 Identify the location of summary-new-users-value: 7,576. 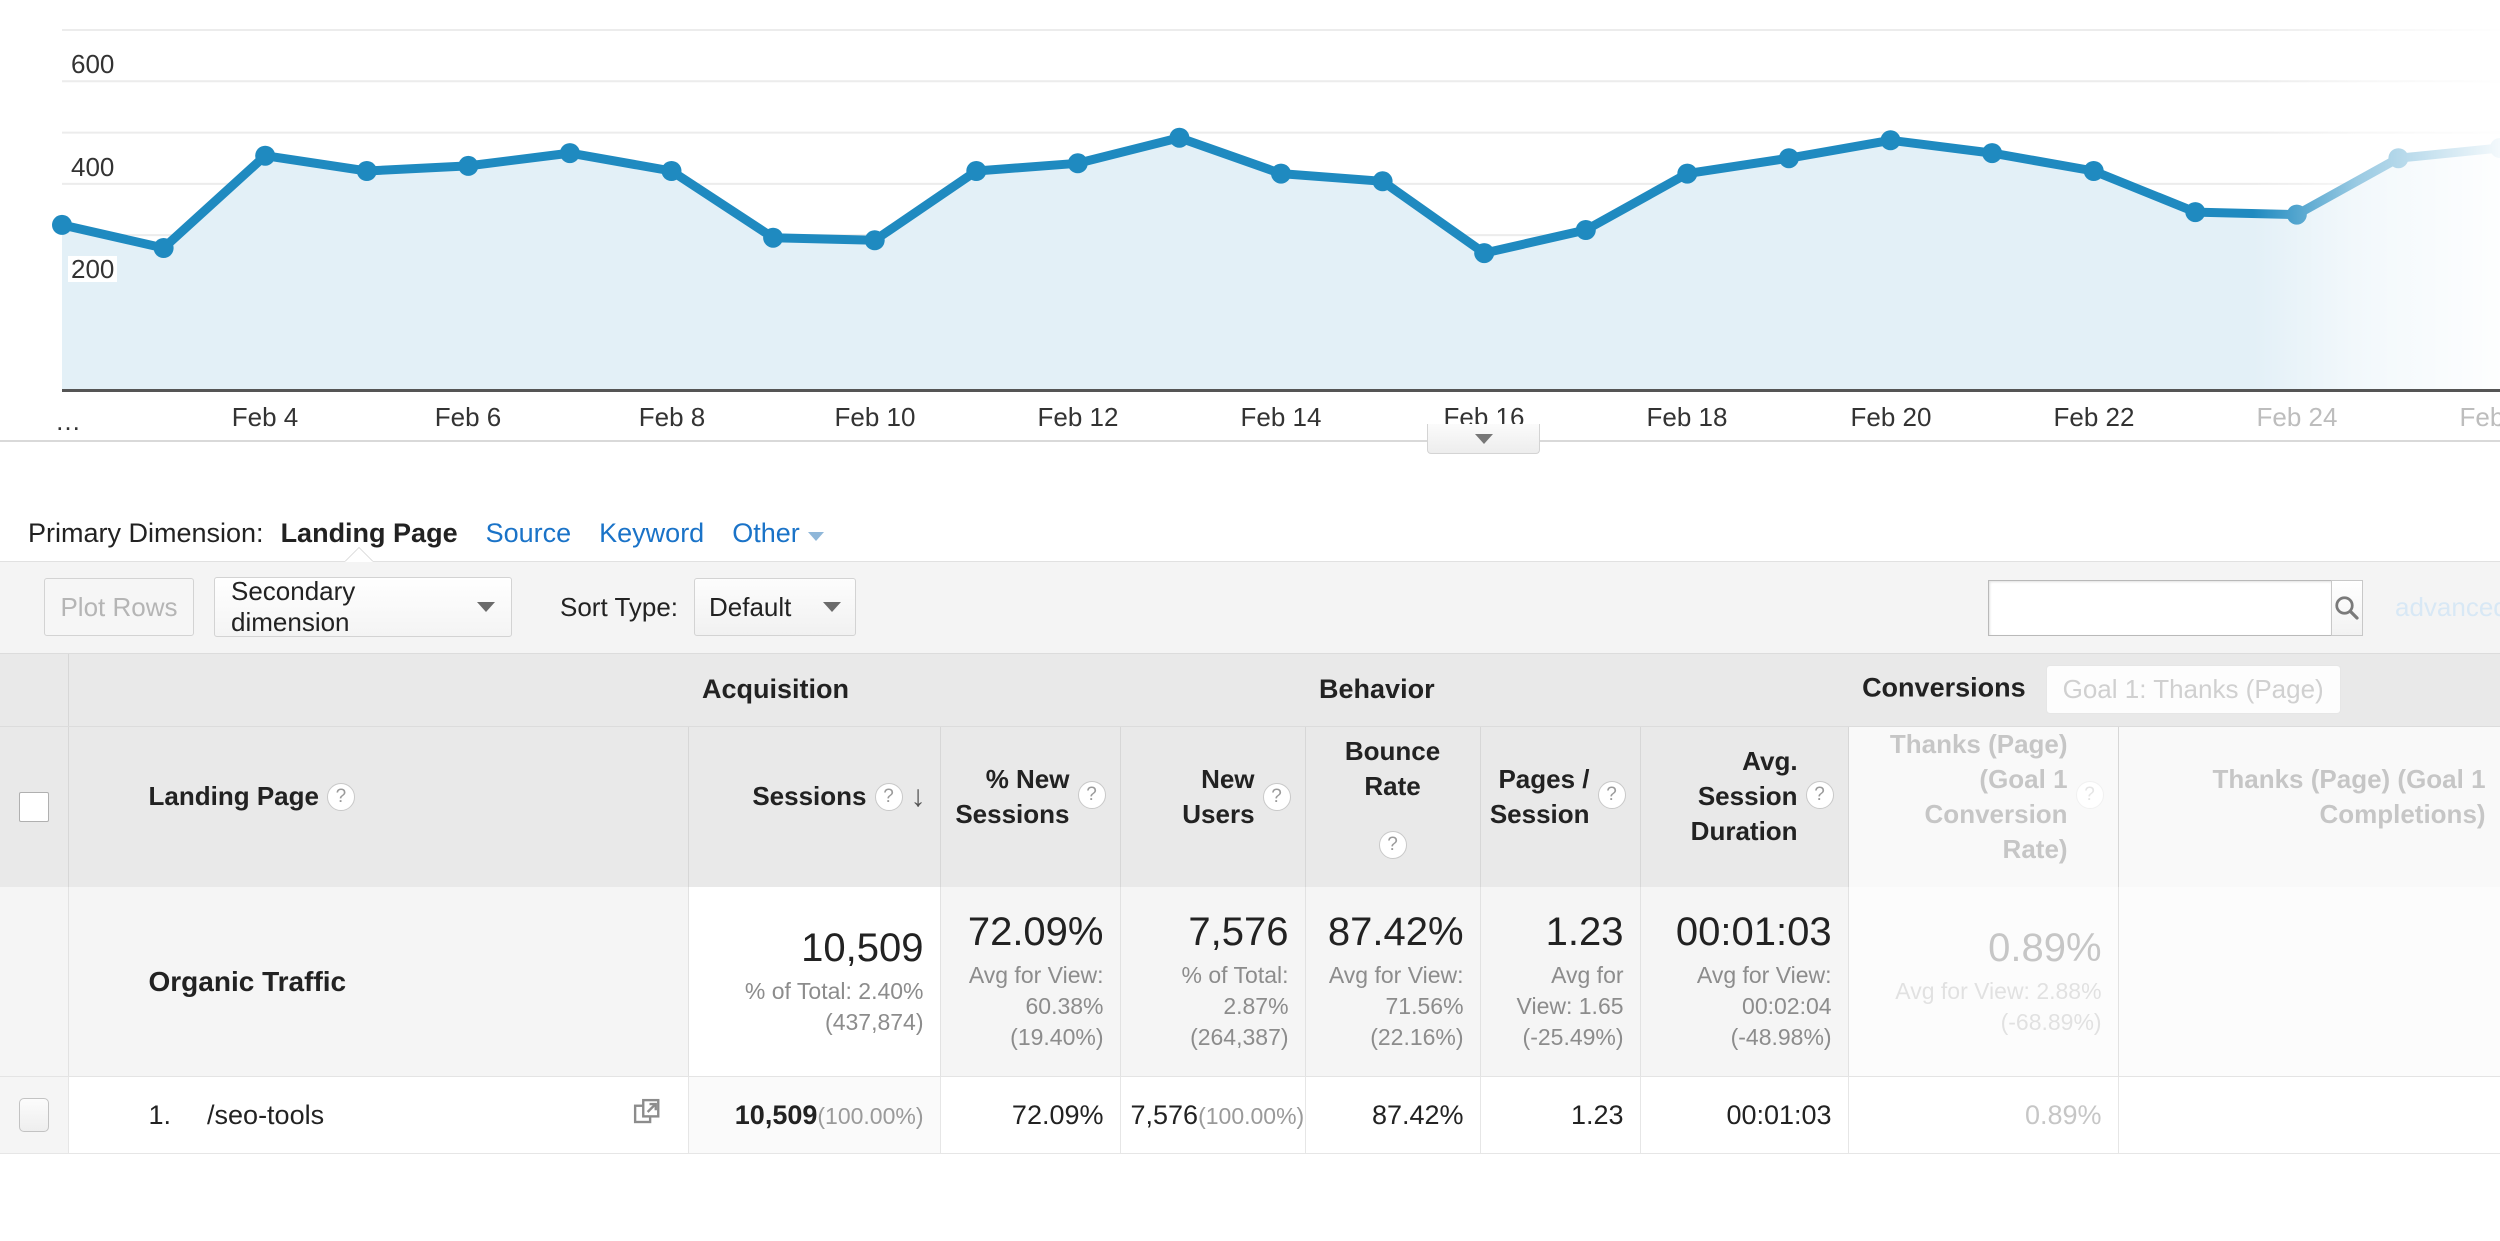
(1238, 932).